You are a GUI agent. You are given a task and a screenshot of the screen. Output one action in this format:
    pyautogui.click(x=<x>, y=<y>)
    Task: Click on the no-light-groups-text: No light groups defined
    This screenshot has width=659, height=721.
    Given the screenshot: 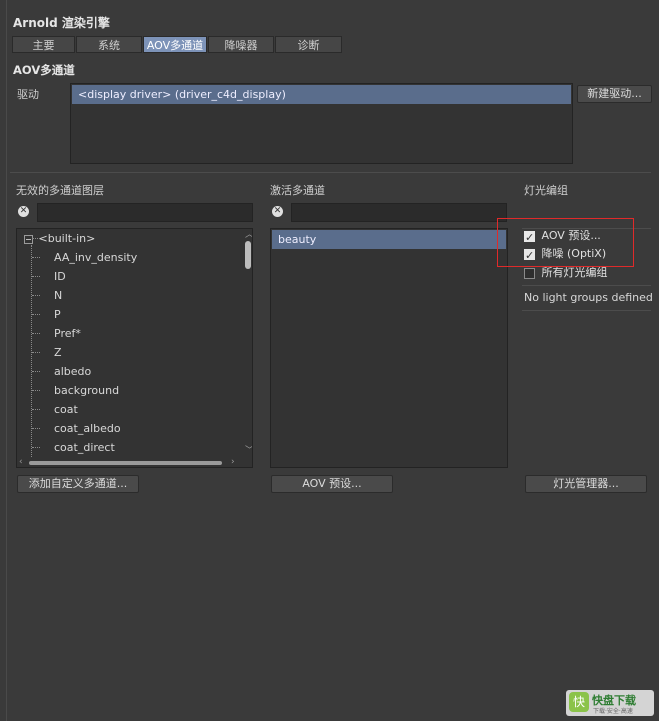 What is the action you would take?
    pyautogui.click(x=588, y=297)
    